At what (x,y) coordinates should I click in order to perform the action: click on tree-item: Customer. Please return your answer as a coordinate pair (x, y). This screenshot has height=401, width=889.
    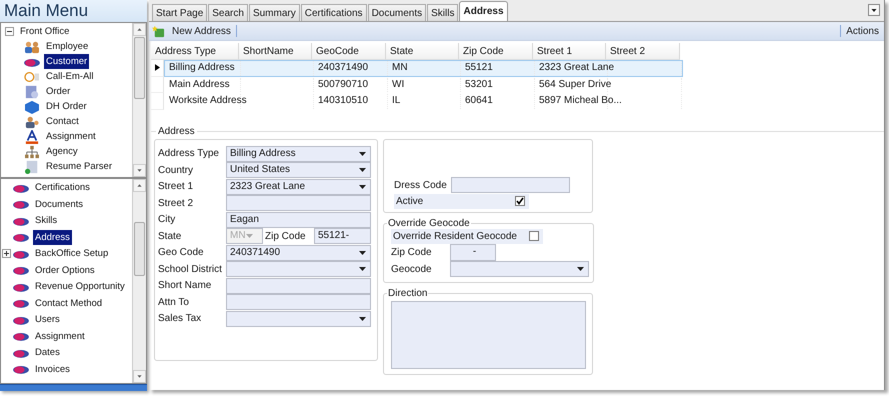
    Looking at the image, I should click on (67, 61).